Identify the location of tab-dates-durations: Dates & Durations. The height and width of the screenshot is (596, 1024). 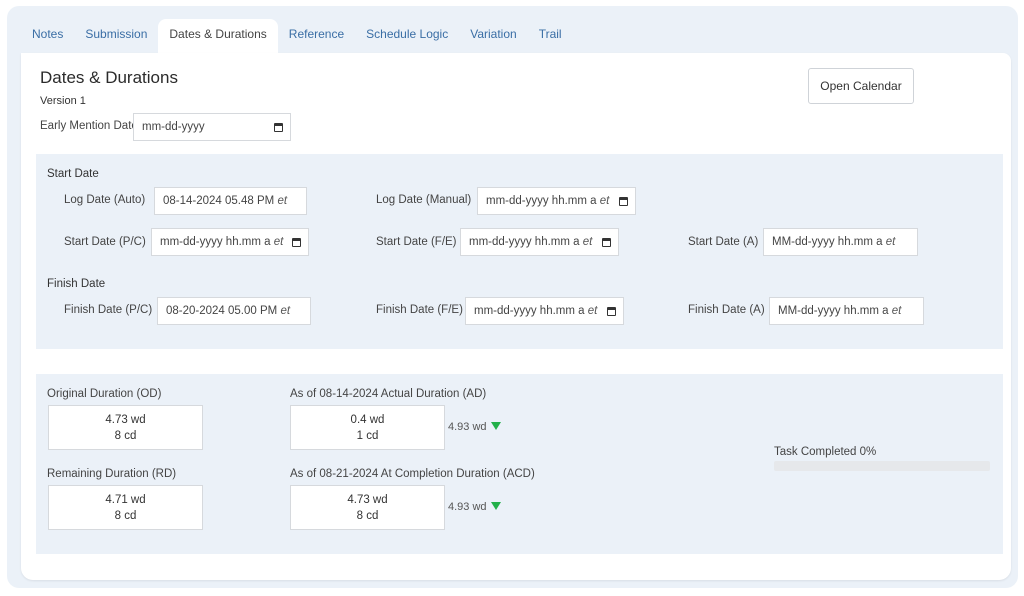
(218, 36).